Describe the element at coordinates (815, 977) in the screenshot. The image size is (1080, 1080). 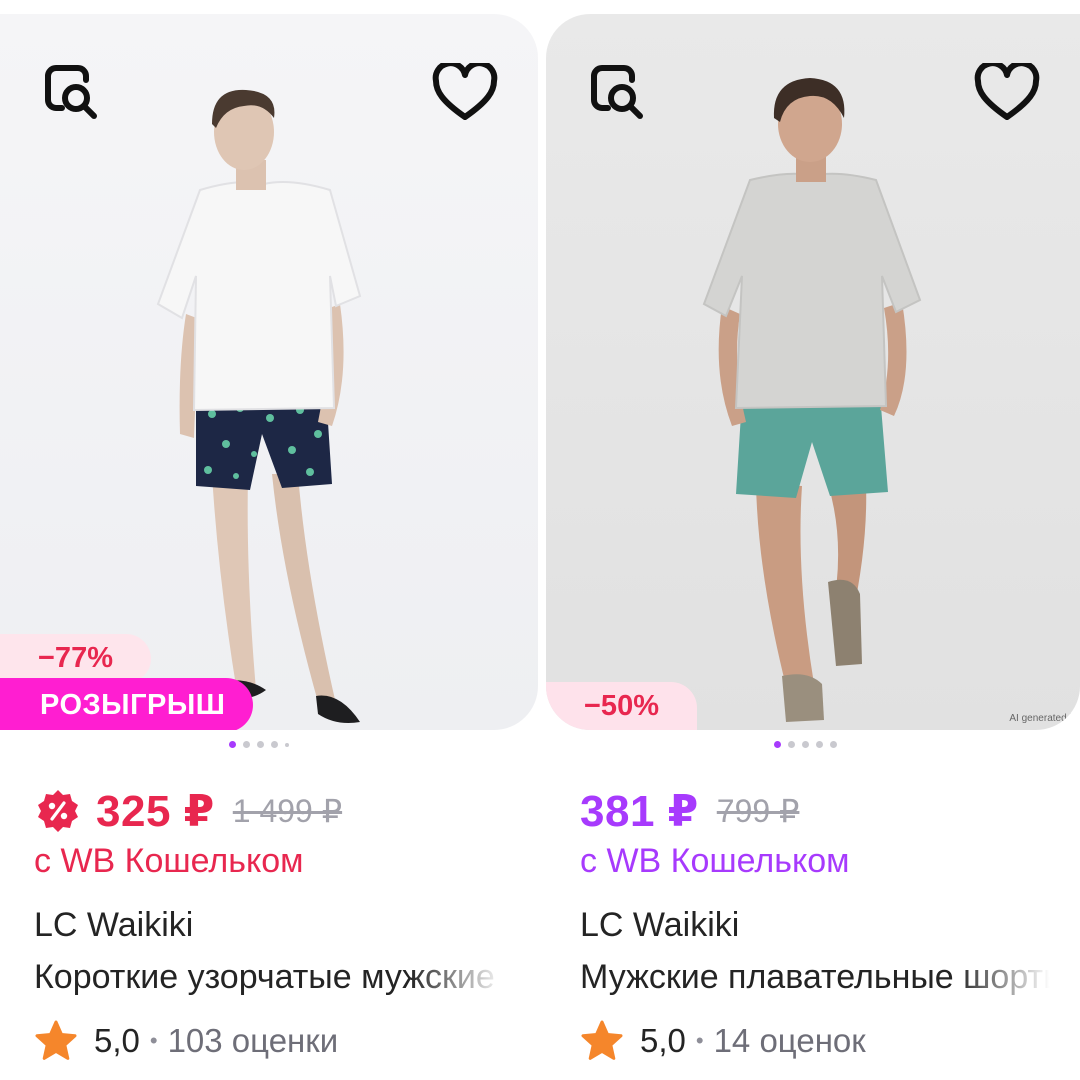
I see `product-name: Мужские плавательные шорты` at that location.